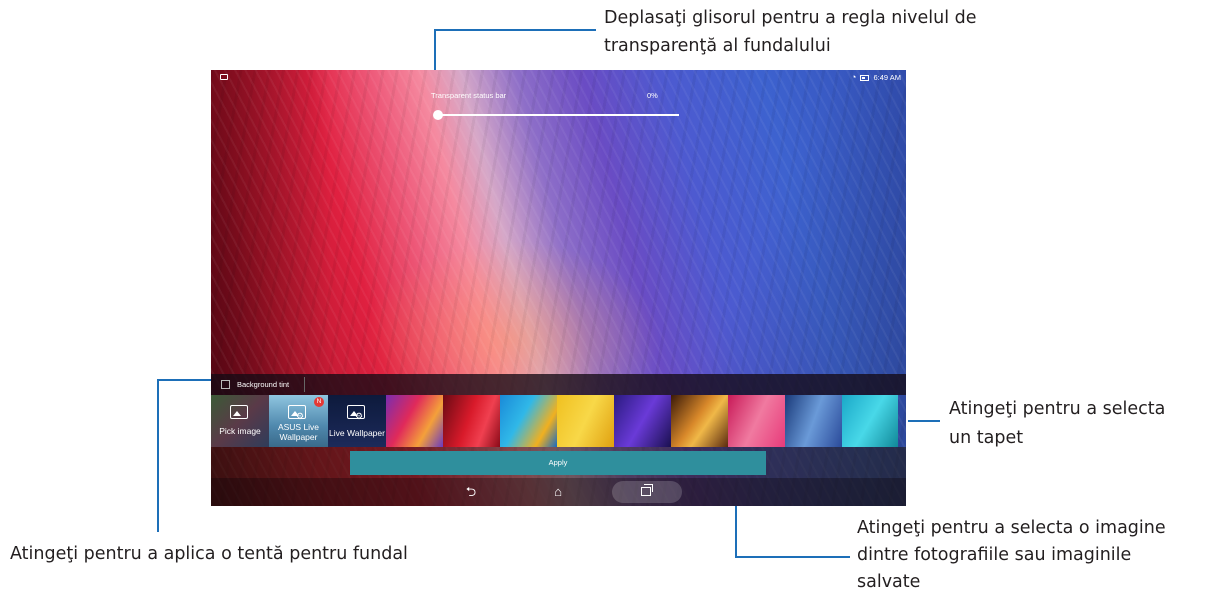 The height and width of the screenshot is (596, 1223). I want to click on back-icon: ⮌, so click(471, 492).